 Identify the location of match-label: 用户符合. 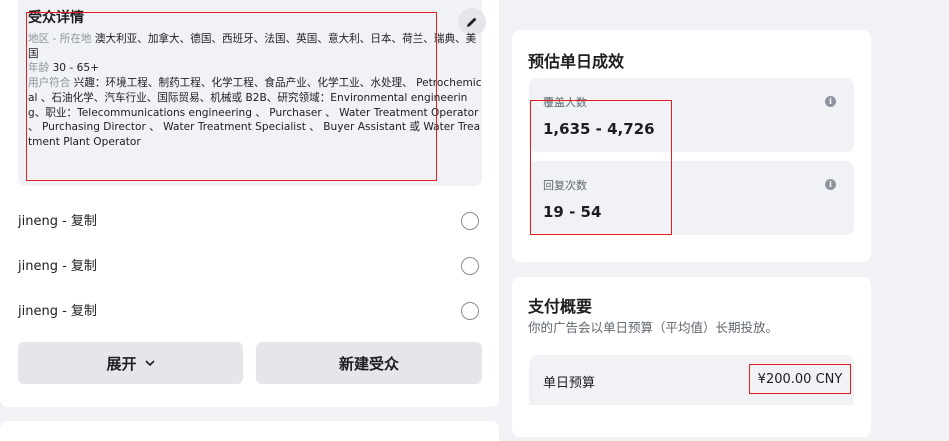
(49, 83).